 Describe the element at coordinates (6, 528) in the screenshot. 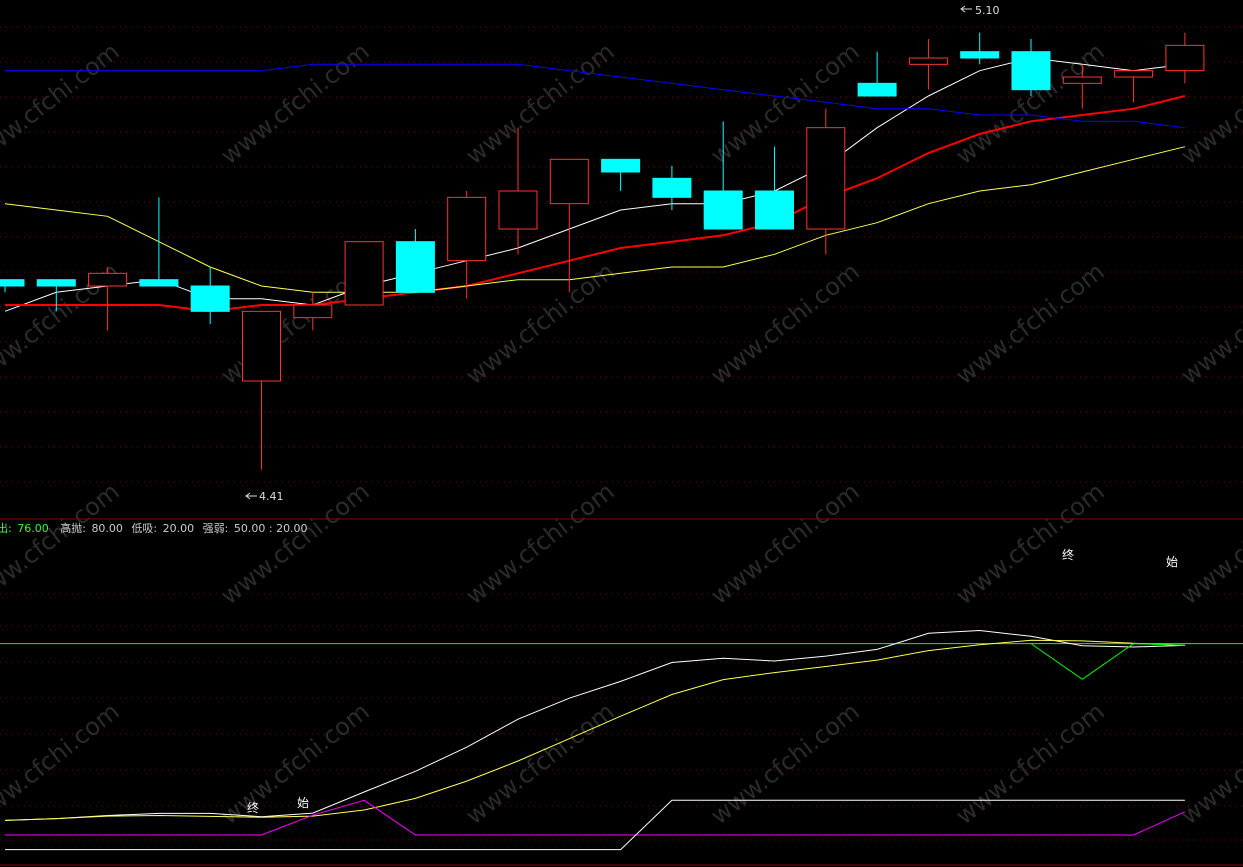

I see `sell-label: 卖出:` at that location.